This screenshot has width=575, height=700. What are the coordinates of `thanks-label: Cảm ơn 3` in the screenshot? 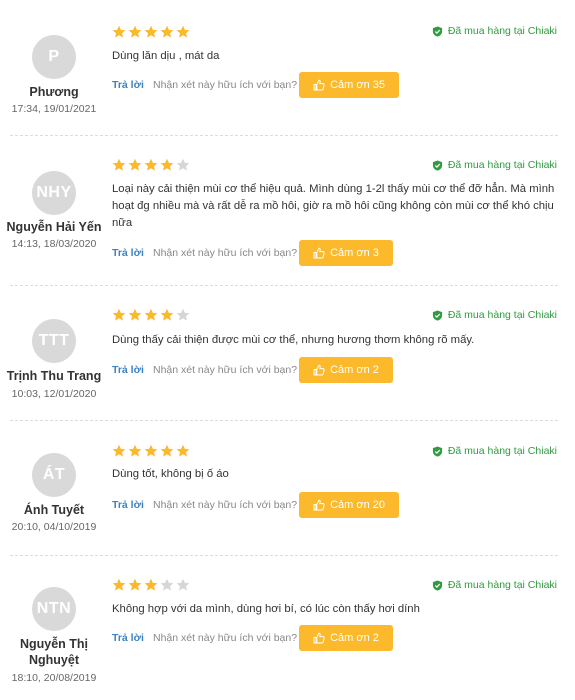 It's located at (354, 253).